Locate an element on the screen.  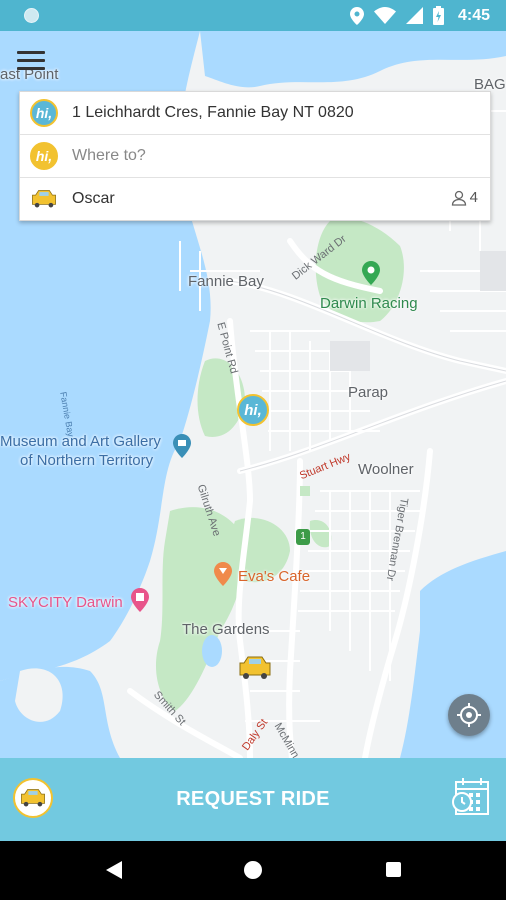
status-icons: 4:45 is located at coordinates (419, 15).